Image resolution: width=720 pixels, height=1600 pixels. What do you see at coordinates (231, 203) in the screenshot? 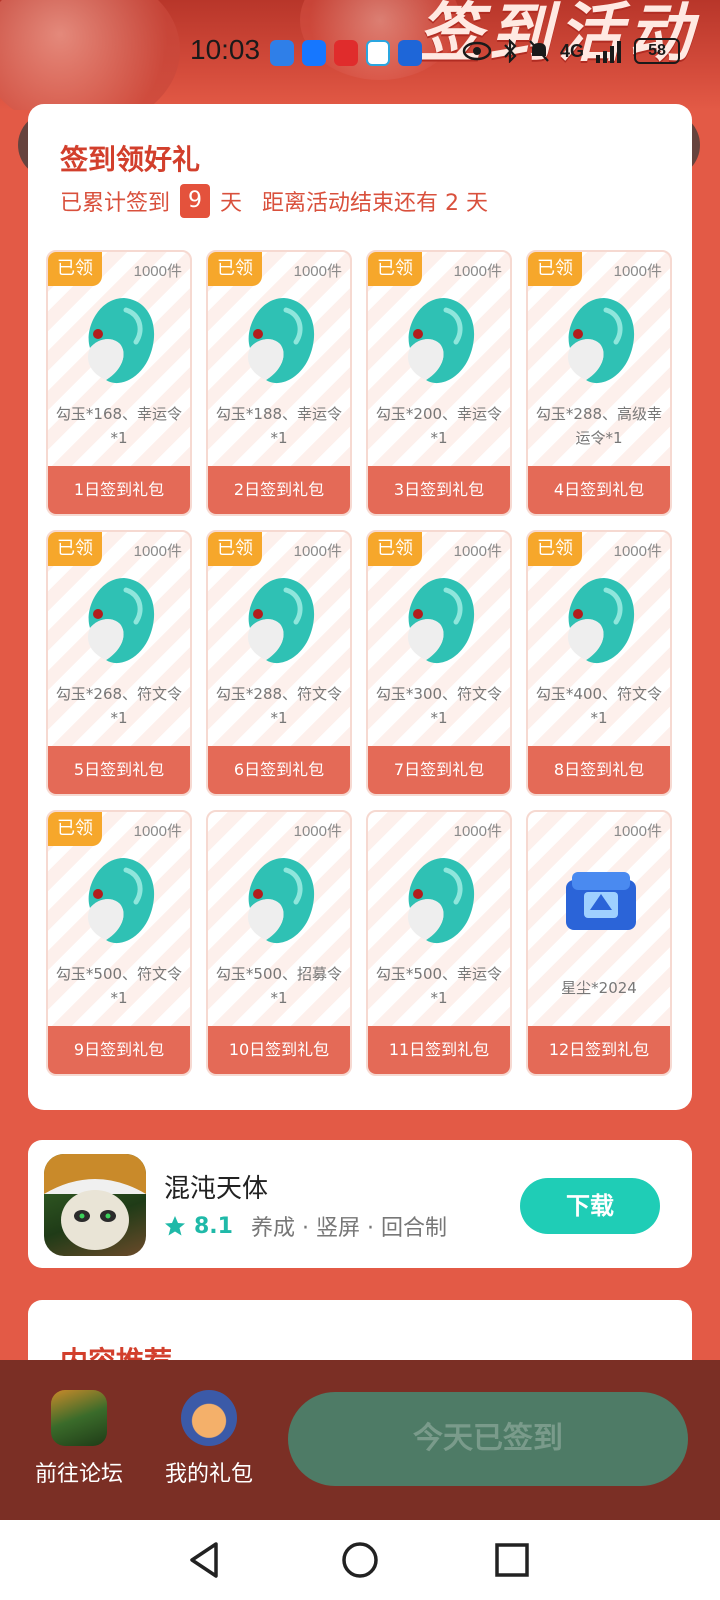
I see `sign-in-days-unit: 天` at bounding box center [231, 203].